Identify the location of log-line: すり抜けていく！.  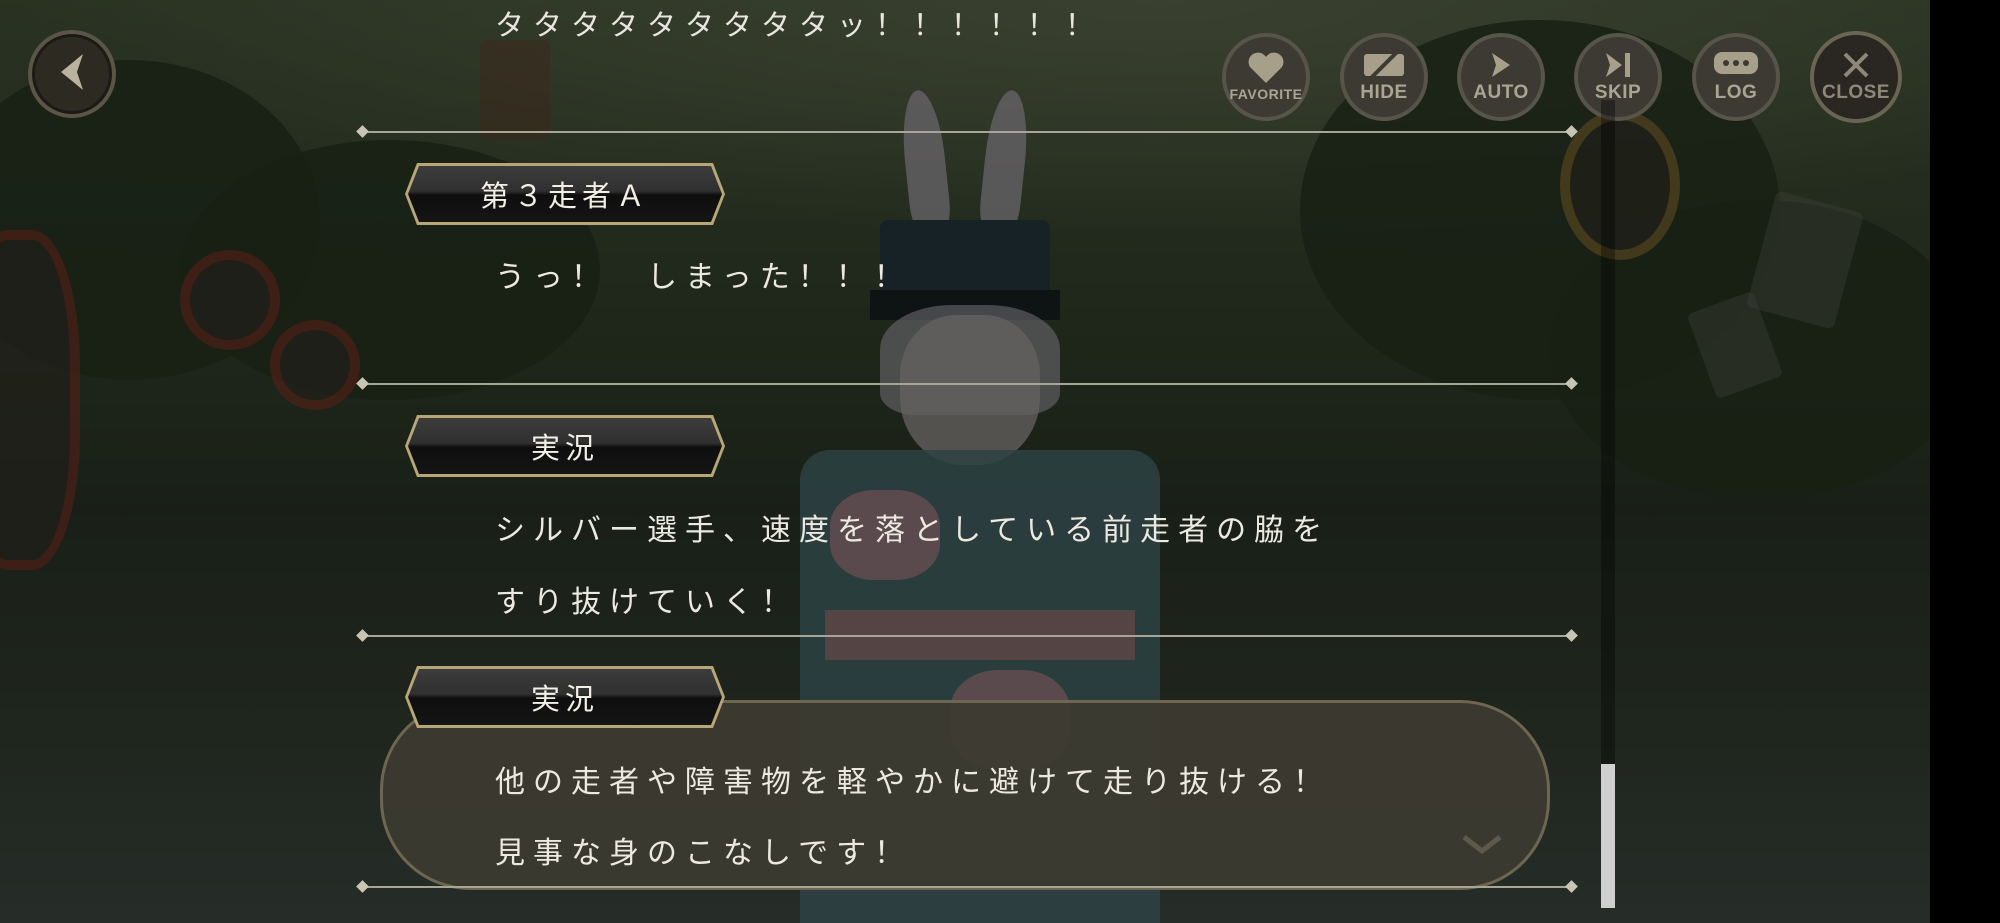
(647, 602).